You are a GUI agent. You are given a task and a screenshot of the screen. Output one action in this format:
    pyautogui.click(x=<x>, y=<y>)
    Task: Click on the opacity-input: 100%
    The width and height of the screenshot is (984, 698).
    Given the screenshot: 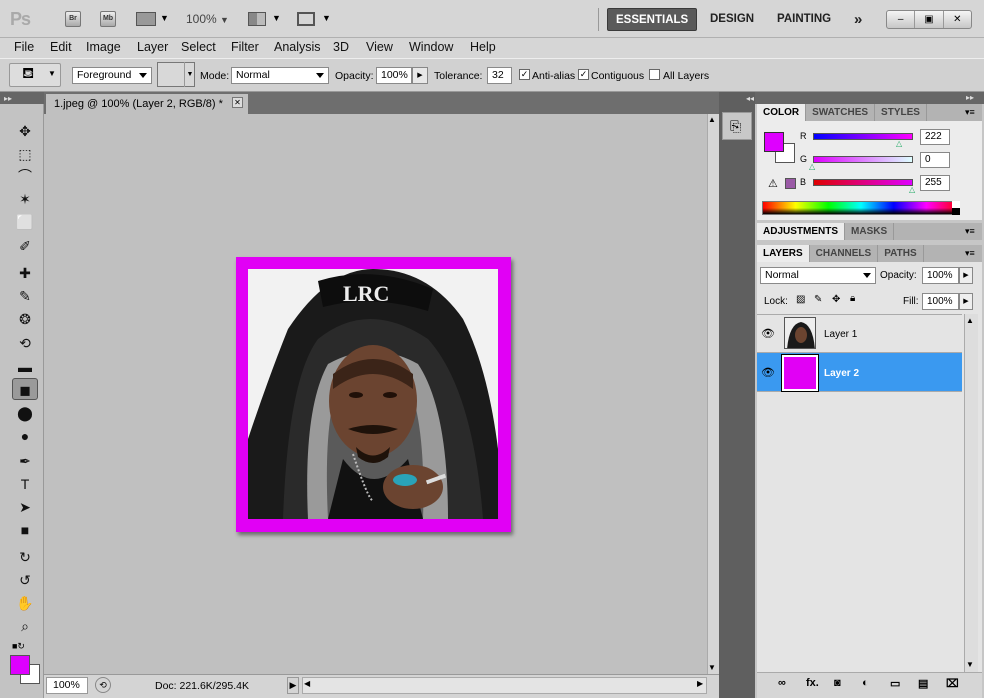 What is the action you would take?
    pyautogui.click(x=394, y=75)
    